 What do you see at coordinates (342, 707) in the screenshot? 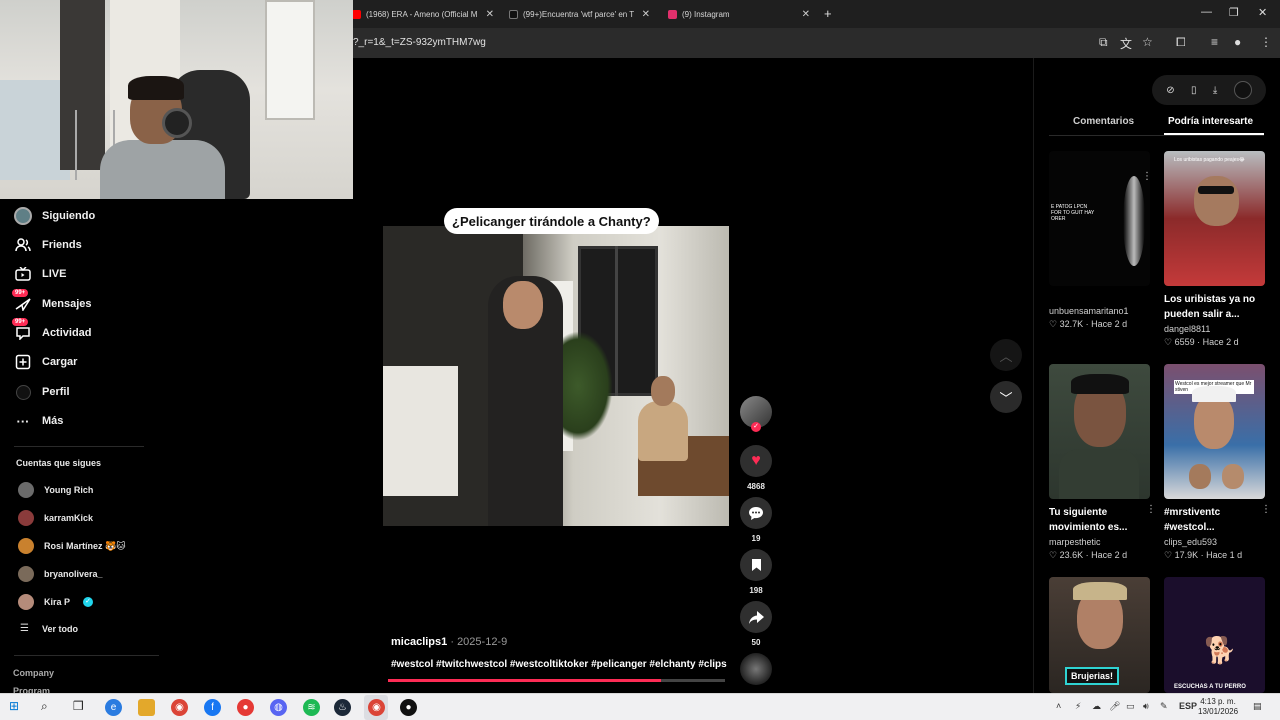
I see `steam-icon: ♨` at bounding box center [342, 707].